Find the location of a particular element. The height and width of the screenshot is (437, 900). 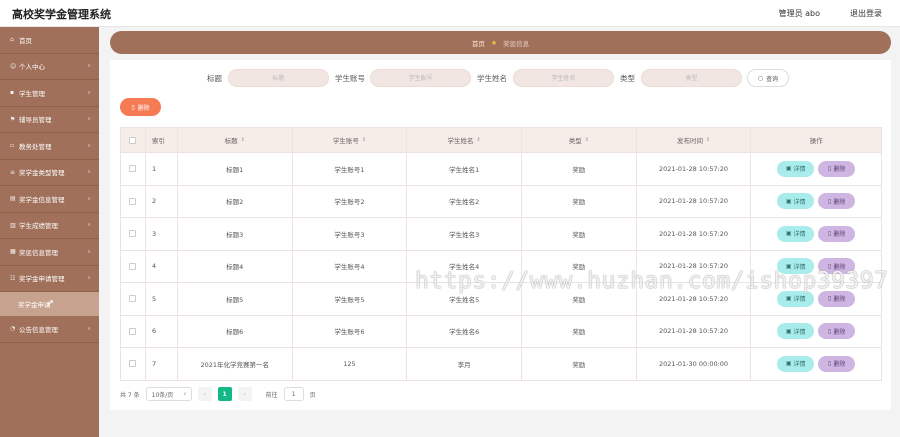

account-label: 学生账号 is located at coordinates (350, 78).